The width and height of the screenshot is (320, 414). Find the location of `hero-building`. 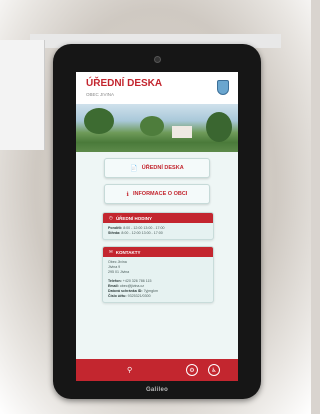

hero-building is located at coordinates (182, 132).